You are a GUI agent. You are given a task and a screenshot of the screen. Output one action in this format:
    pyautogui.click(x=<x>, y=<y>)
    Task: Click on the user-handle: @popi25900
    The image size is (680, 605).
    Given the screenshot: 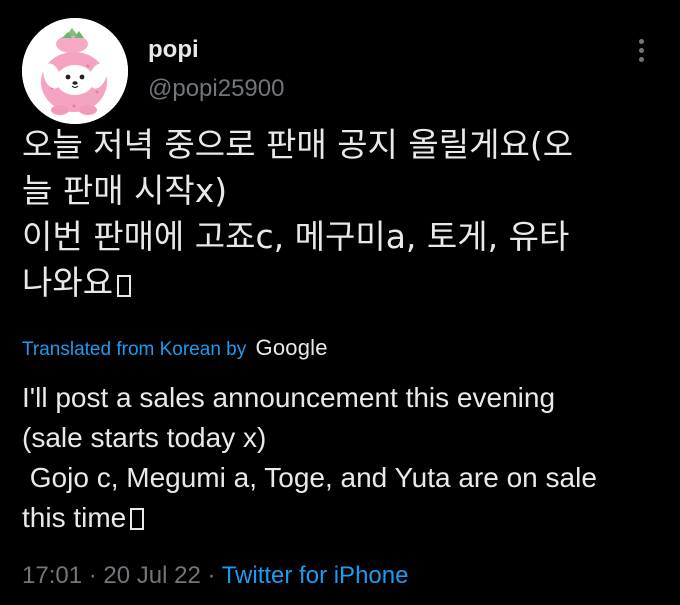 What is the action you would take?
    pyautogui.click(x=216, y=89)
    